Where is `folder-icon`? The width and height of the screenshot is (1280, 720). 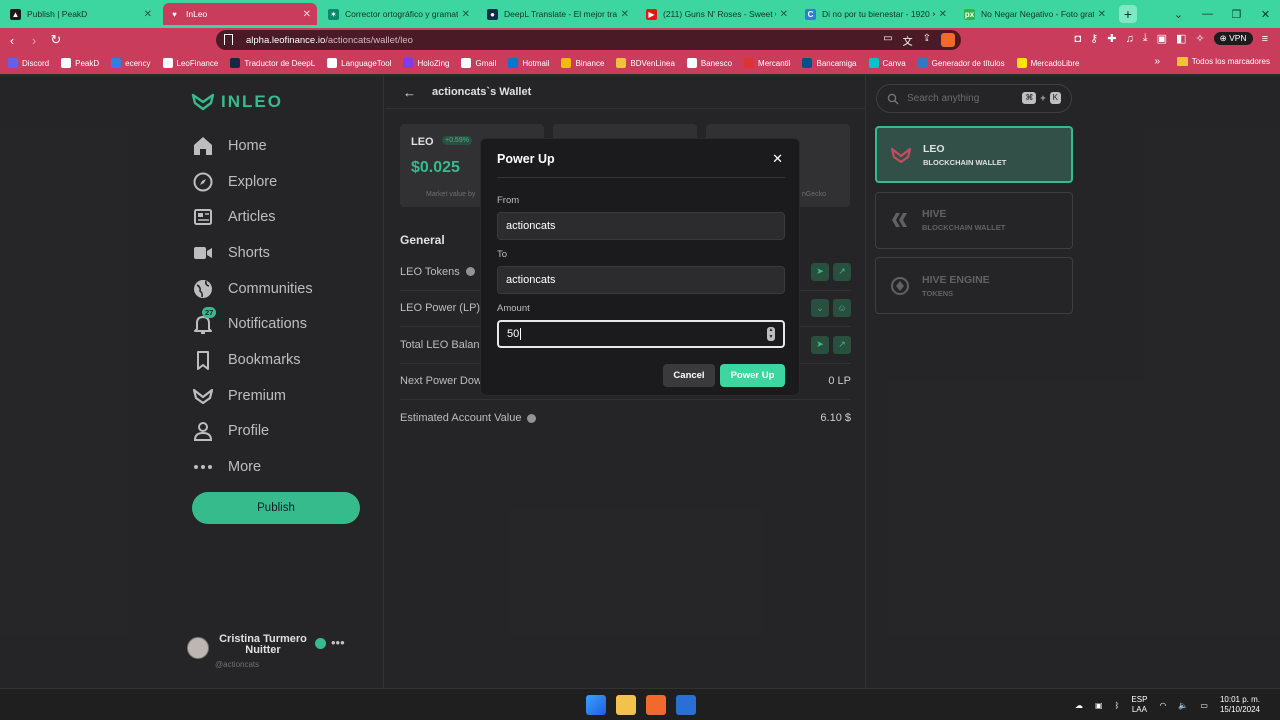
folder-icon is located at coordinates (1182, 61).